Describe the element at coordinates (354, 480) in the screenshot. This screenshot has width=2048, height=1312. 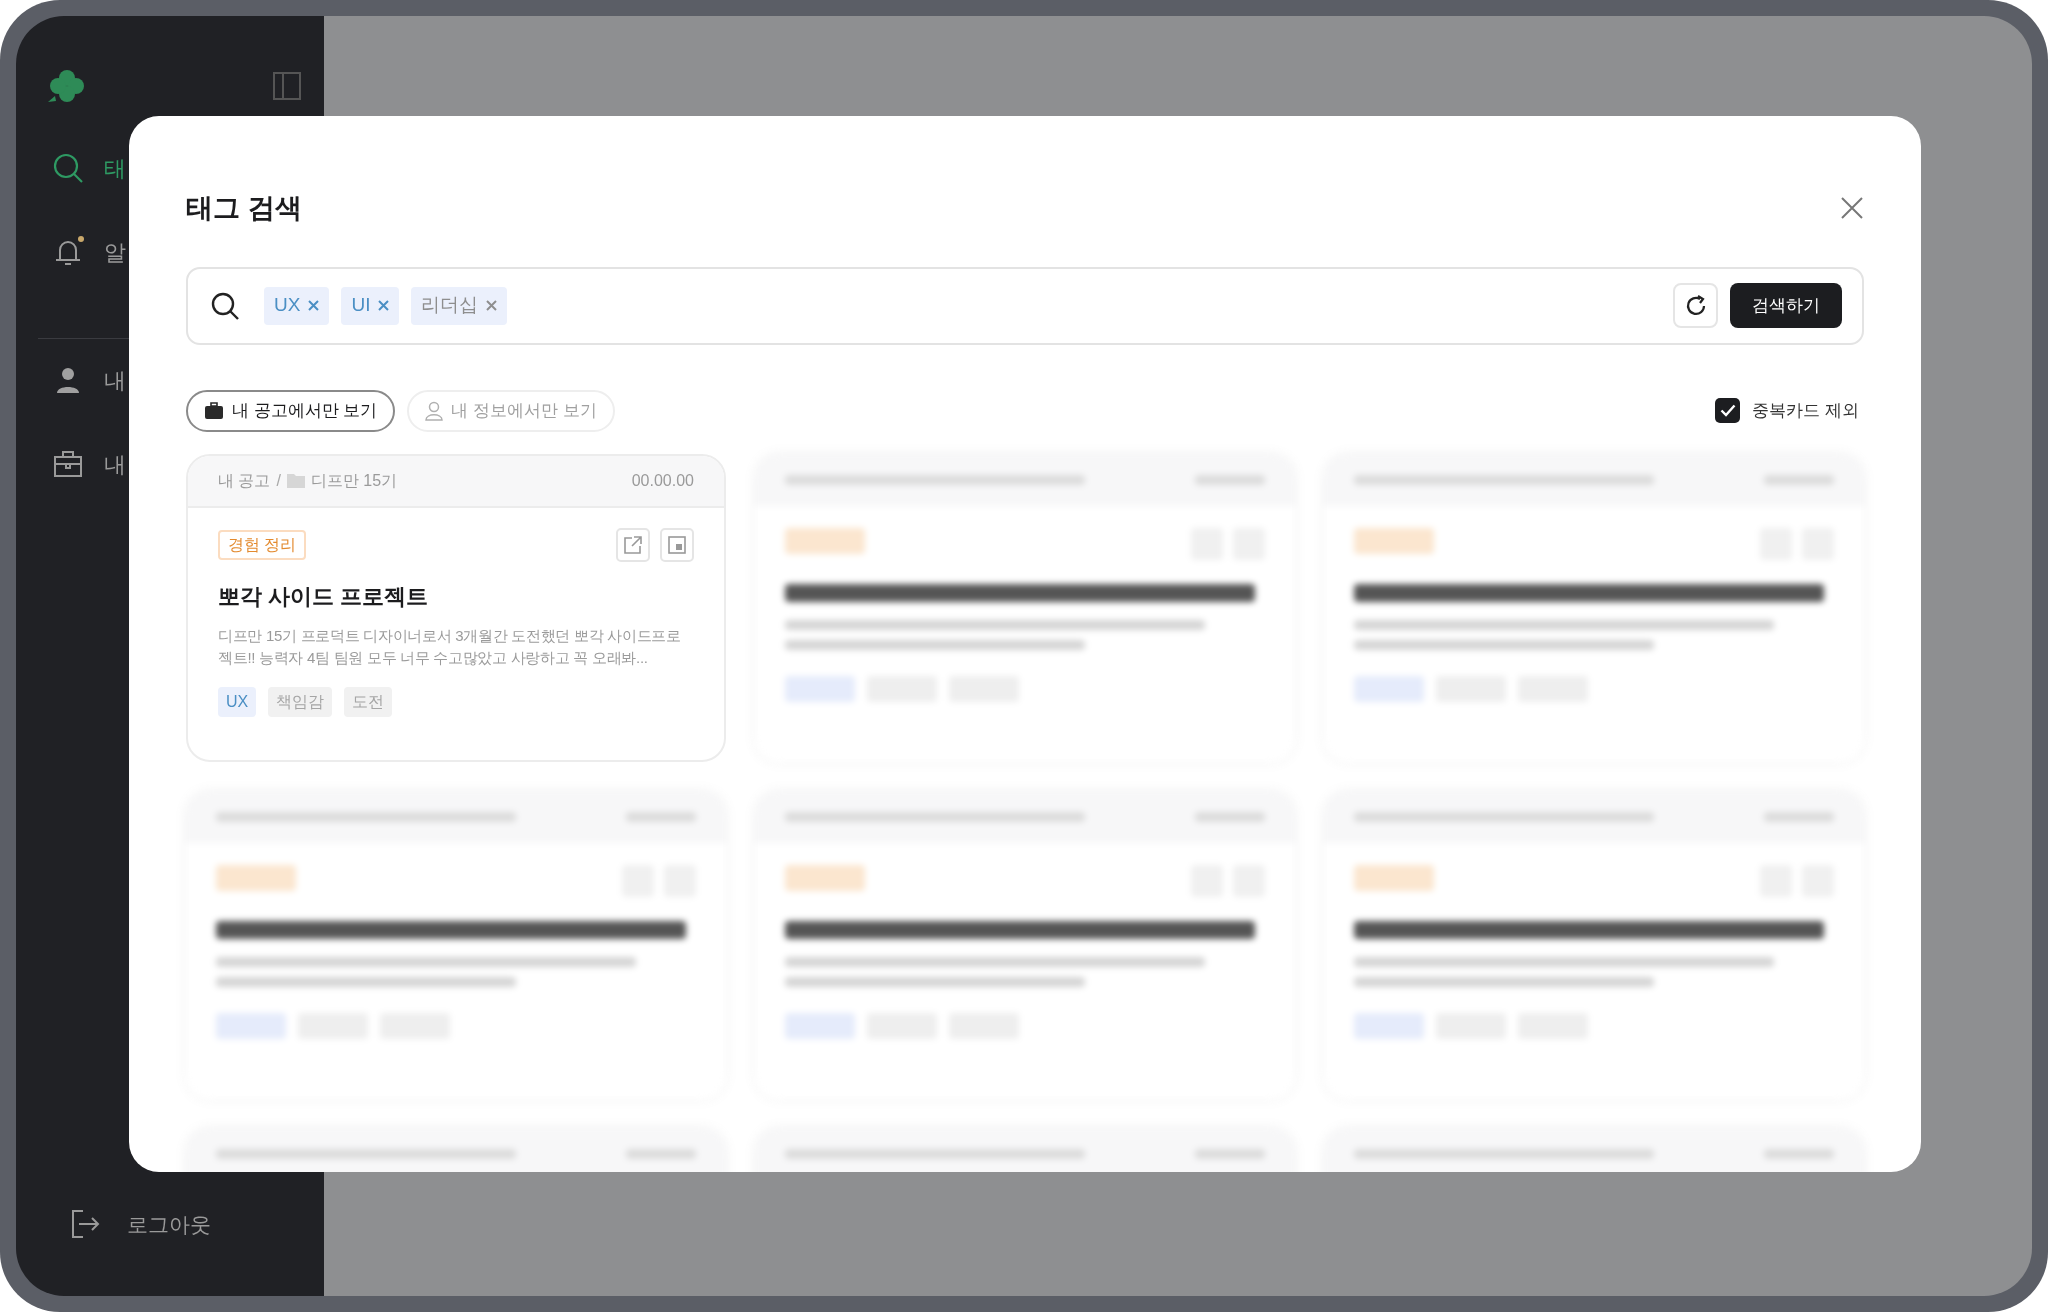
I see `folder-name: 디프만 15기` at that location.